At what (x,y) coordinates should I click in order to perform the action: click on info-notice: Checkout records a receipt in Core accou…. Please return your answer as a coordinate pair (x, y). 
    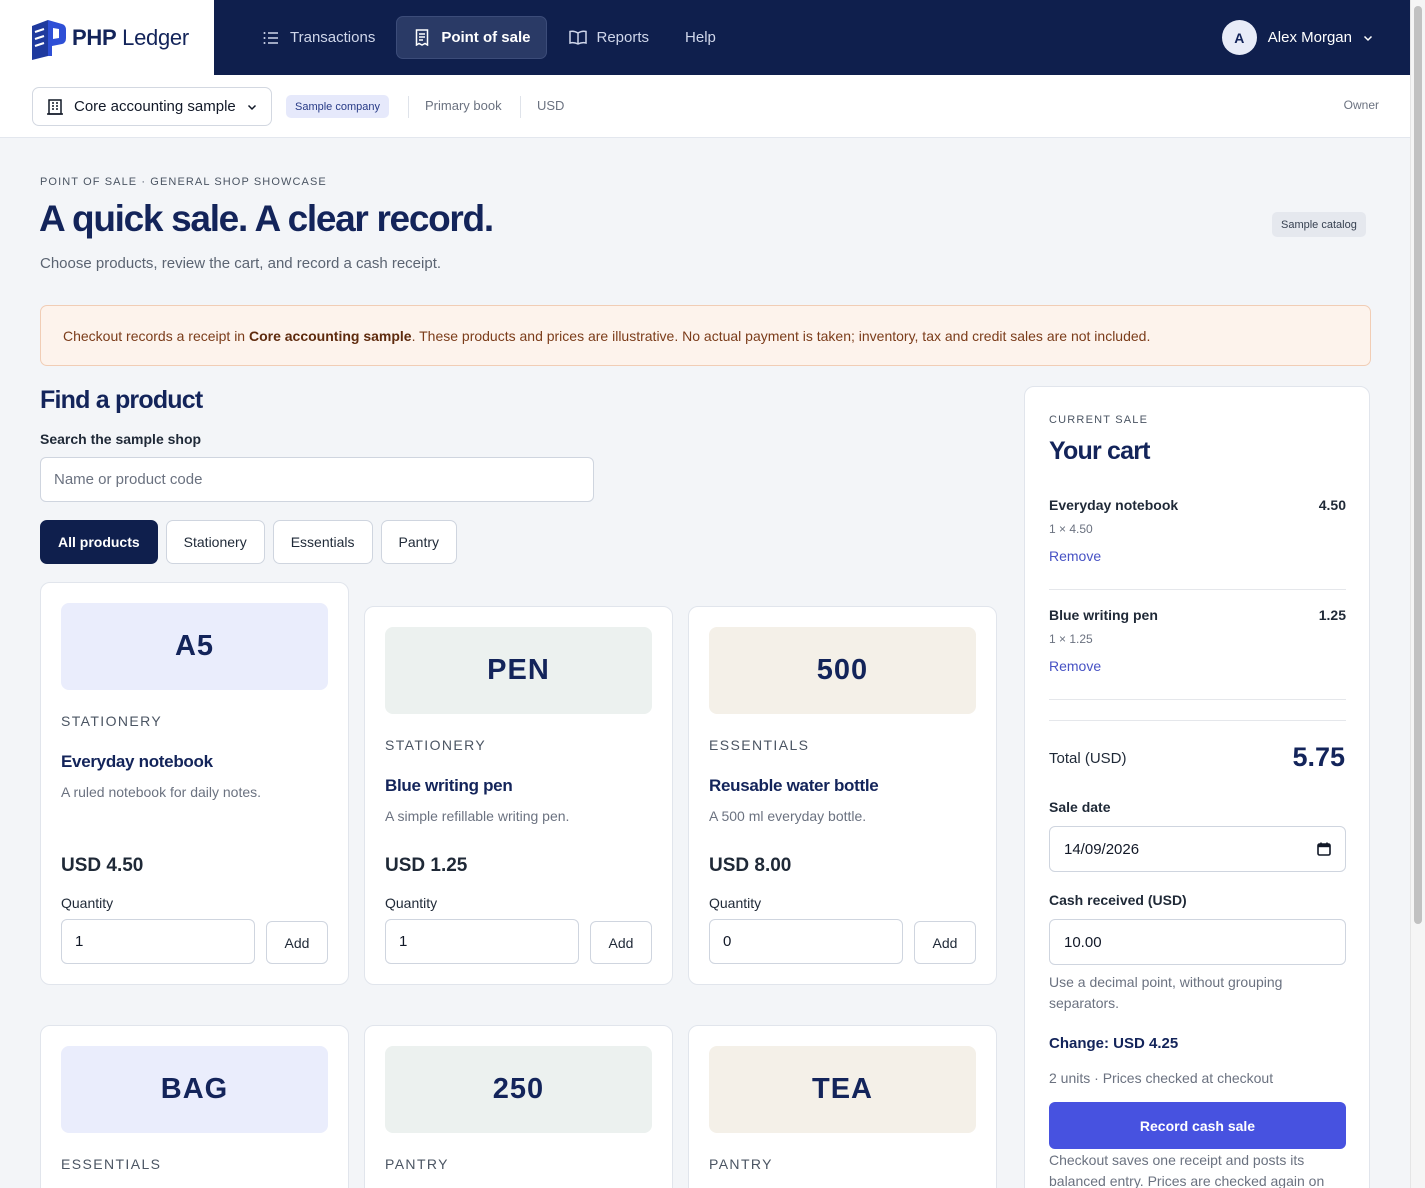
    Looking at the image, I should click on (705, 335).